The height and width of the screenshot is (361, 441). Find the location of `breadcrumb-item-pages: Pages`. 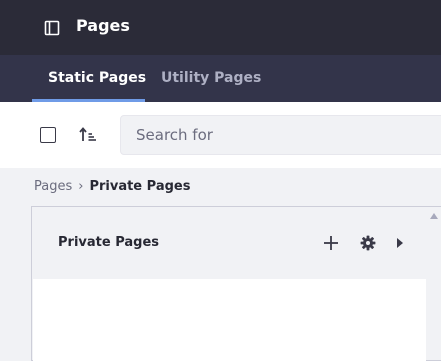

breadcrumb-item-pages: Pages is located at coordinates (53, 186).